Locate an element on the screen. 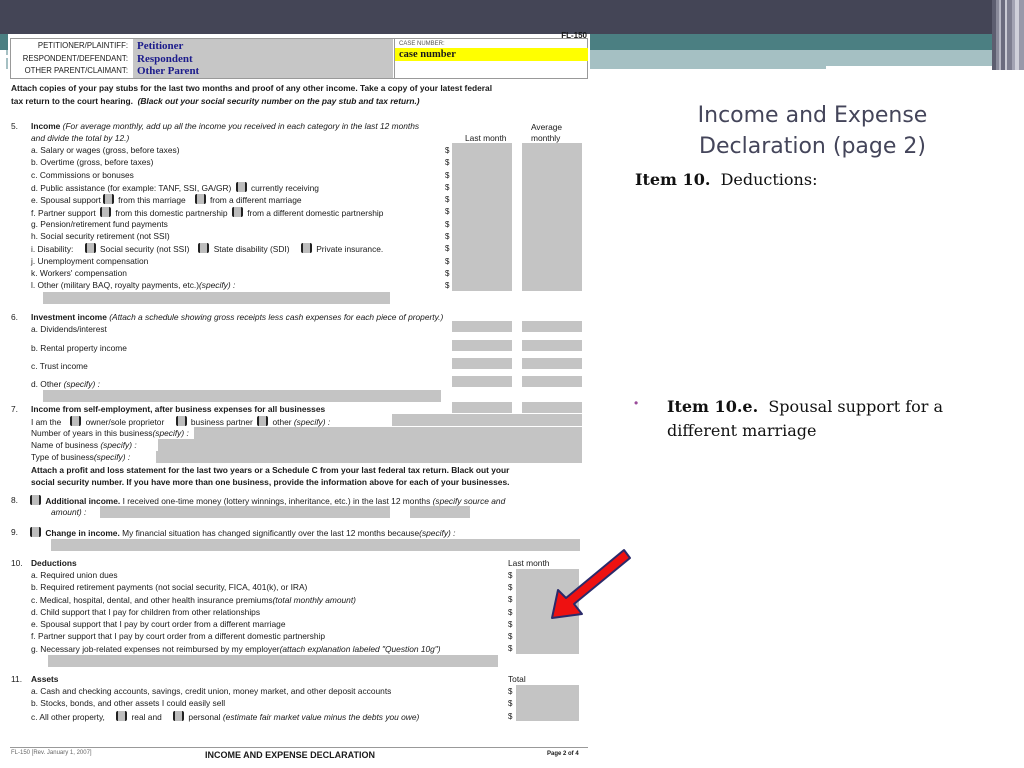  s7-type-field is located at coordinates (369, 457).